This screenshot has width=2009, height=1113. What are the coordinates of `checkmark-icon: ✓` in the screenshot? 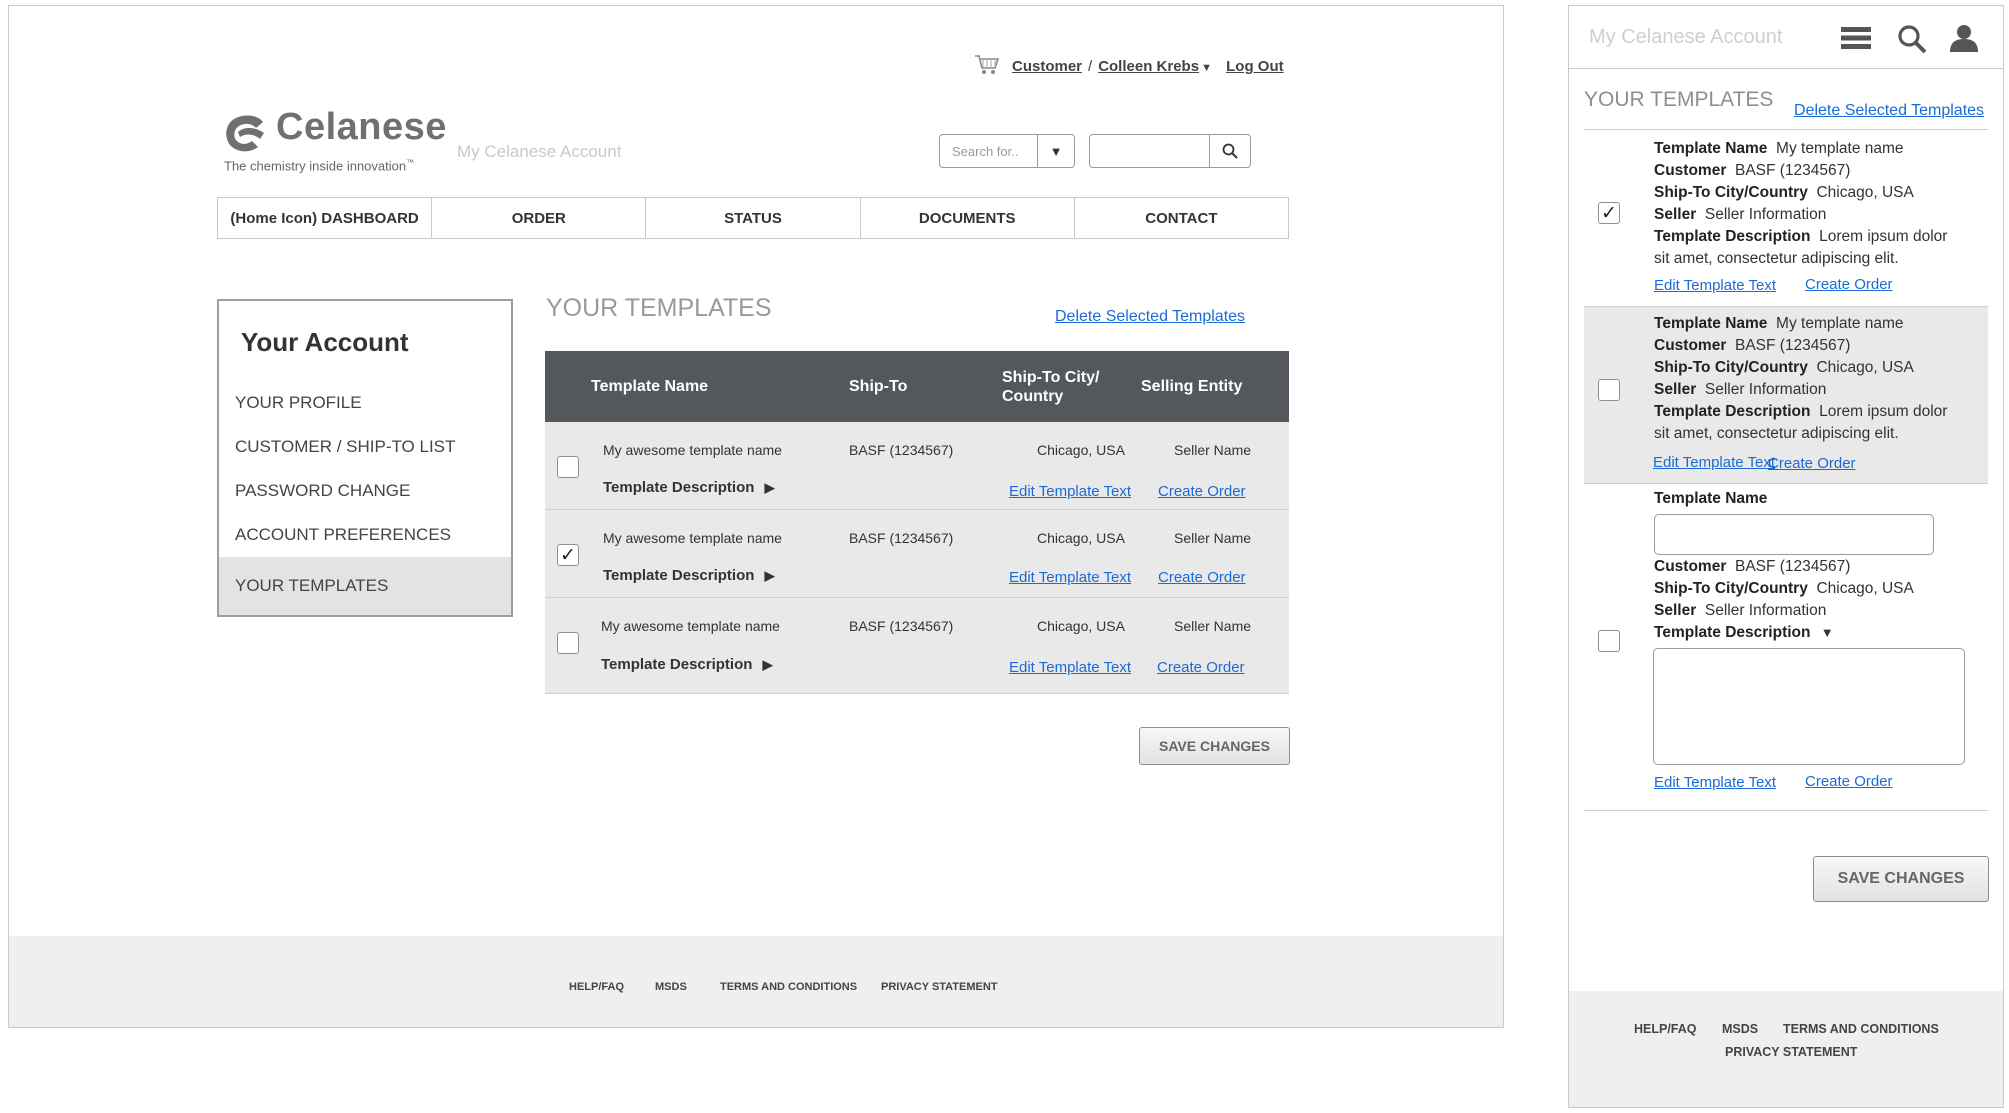 It's located at (1609, 213).